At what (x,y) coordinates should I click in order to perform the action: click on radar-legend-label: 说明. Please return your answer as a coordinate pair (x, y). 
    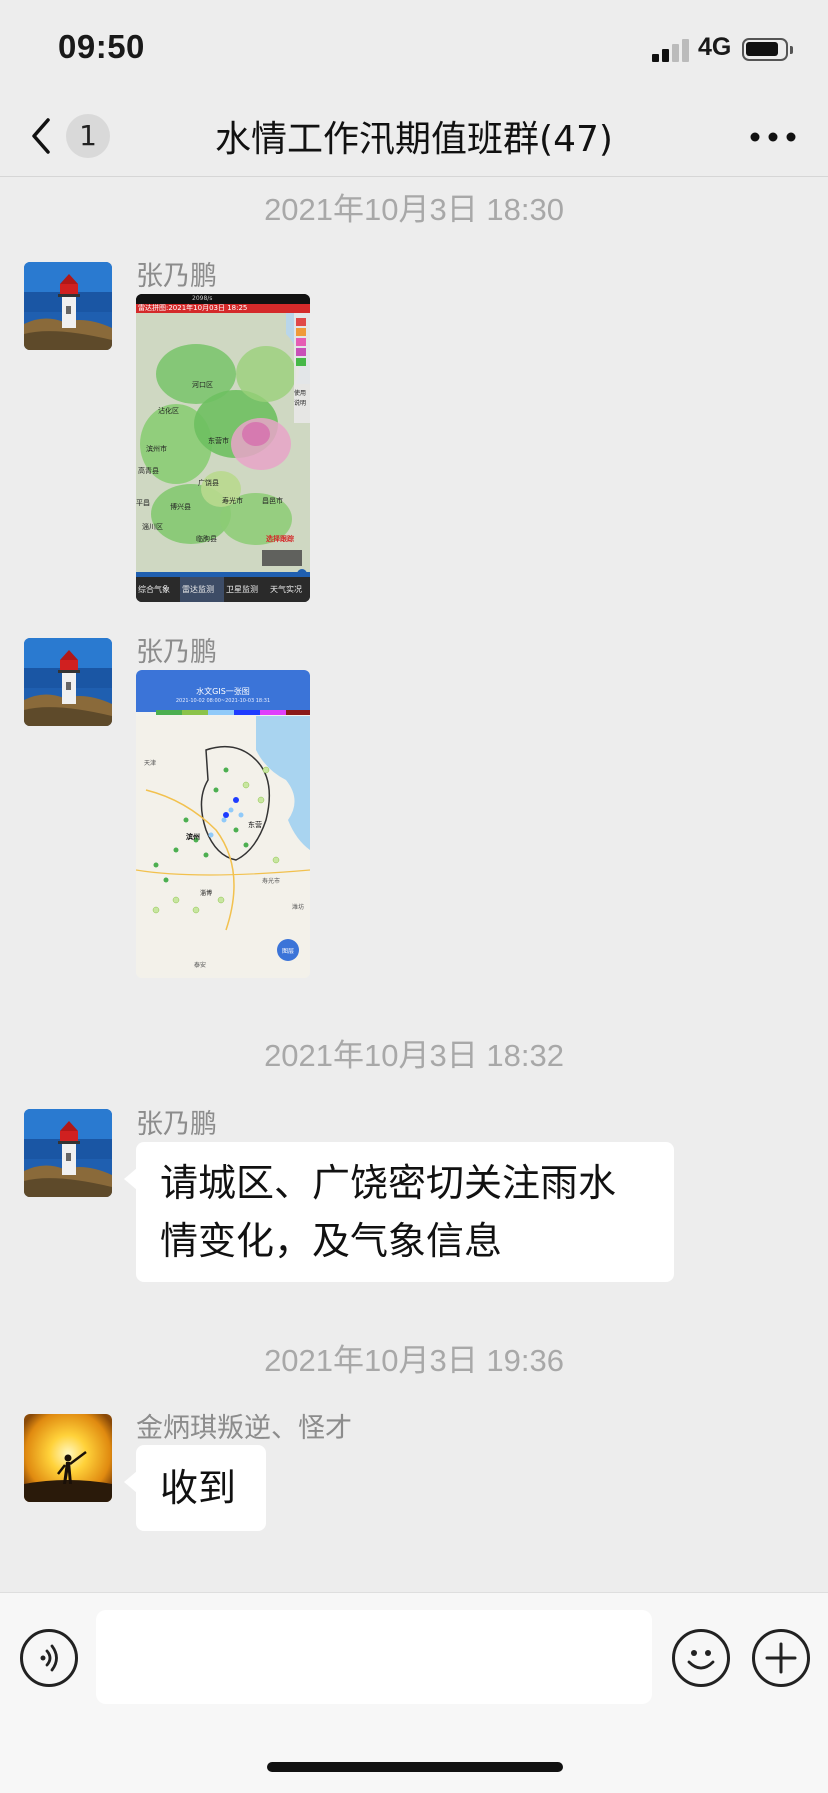
    Looking at the image, I should click on (300, 403).